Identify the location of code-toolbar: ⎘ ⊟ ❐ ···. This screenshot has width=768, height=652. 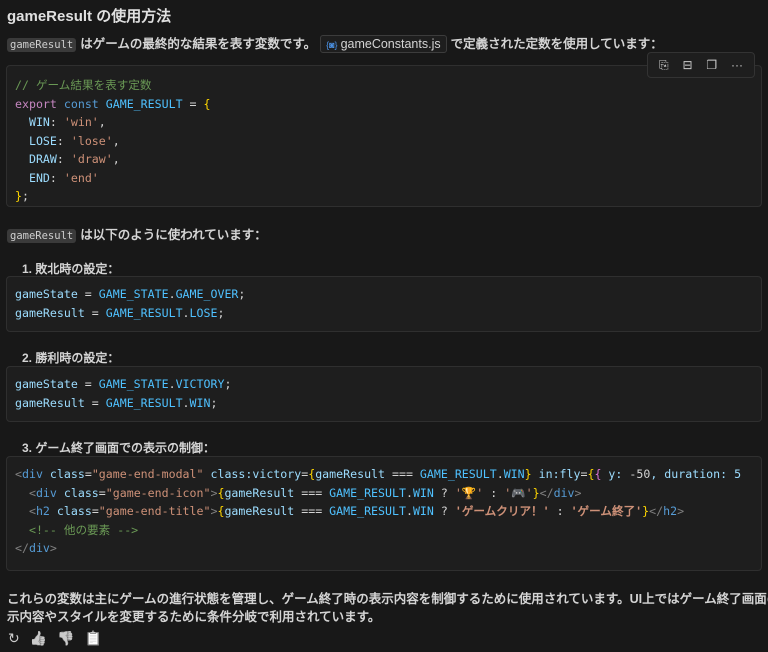
(701, 65).